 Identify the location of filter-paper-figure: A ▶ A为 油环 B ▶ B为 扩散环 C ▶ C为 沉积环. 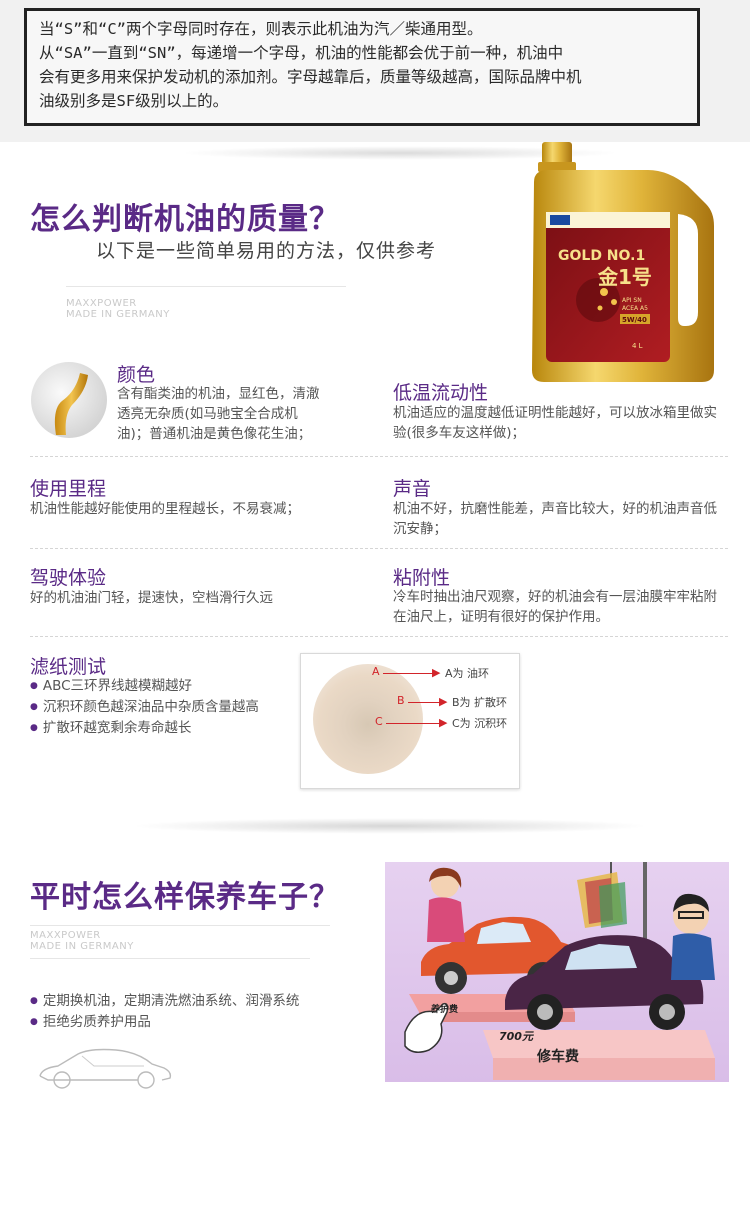
(410, 721).